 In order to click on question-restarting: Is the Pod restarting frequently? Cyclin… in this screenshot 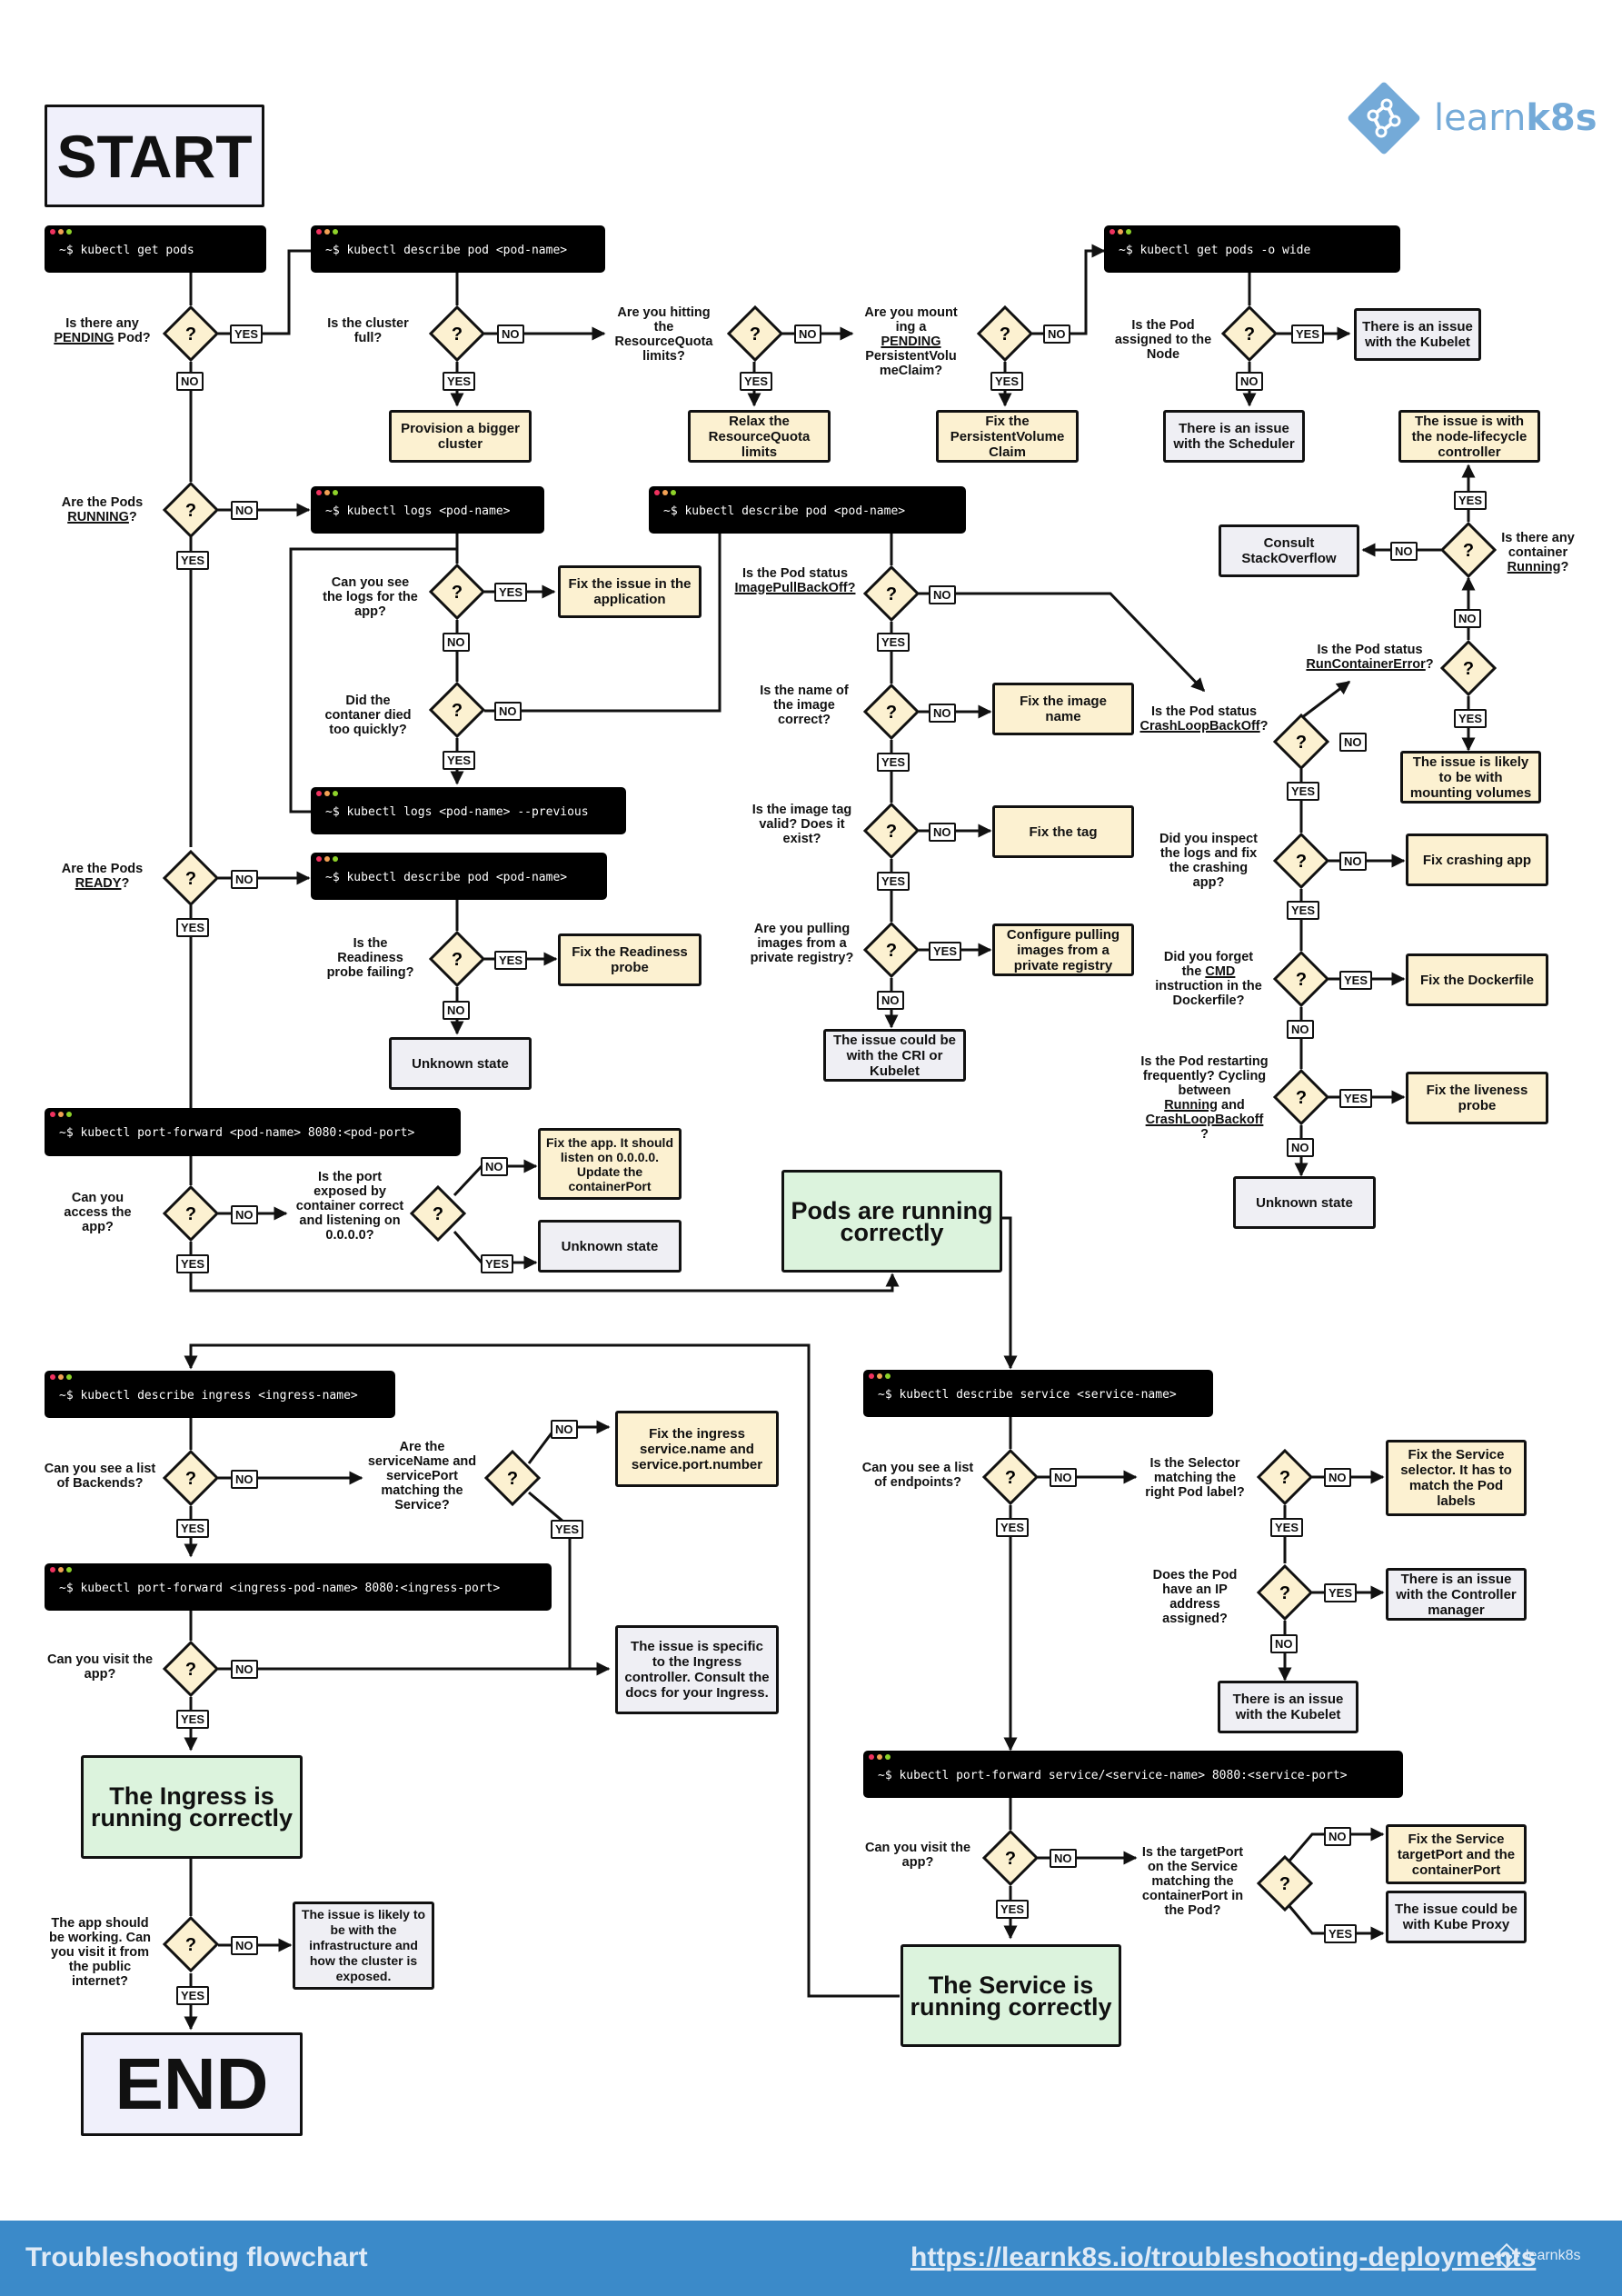, I will do `click(1204, 1098)`.